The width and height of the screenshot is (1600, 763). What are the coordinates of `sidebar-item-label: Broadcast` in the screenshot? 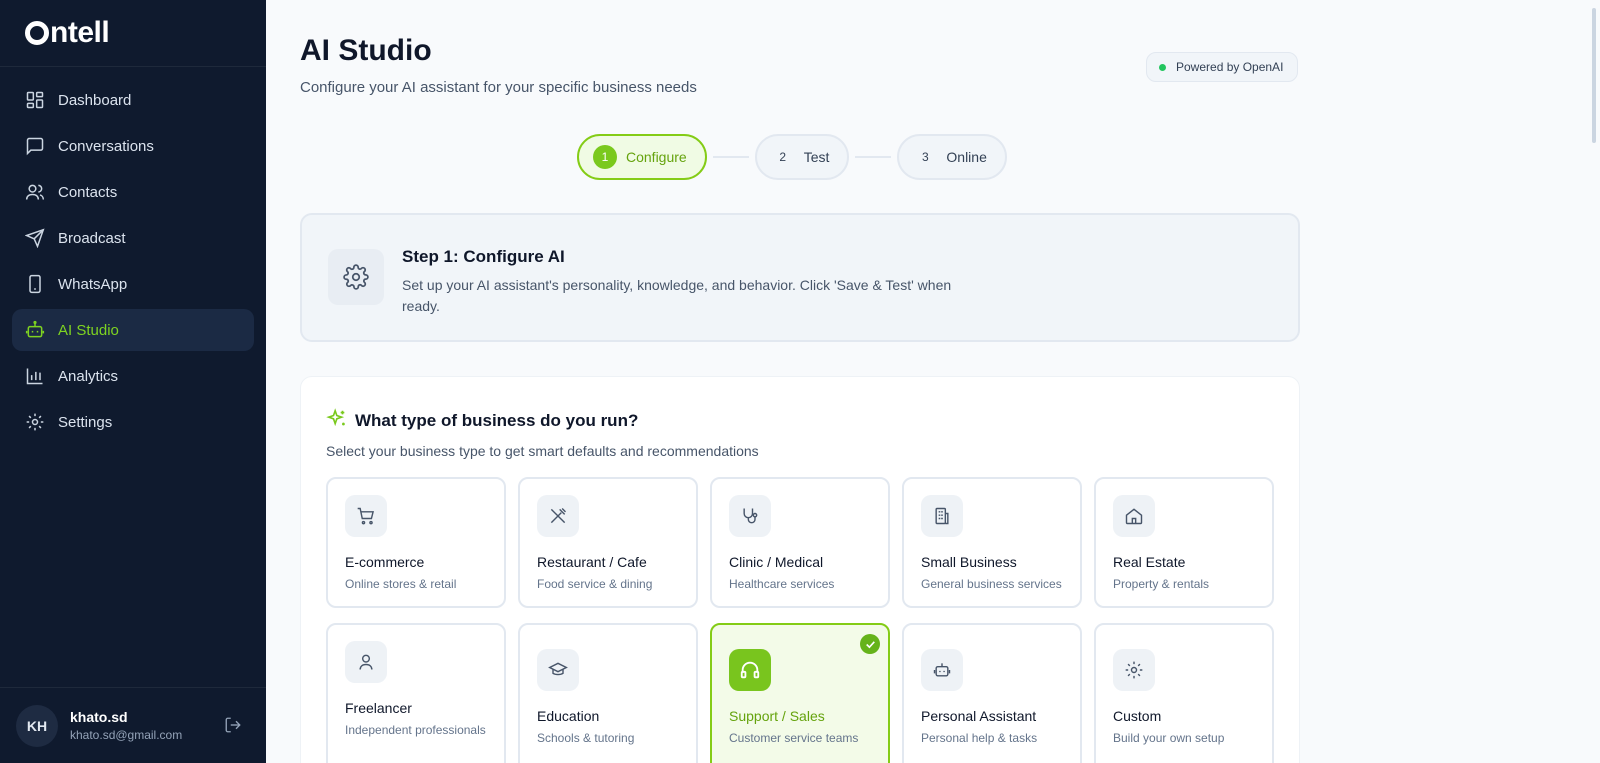 It's located at (92, 238).